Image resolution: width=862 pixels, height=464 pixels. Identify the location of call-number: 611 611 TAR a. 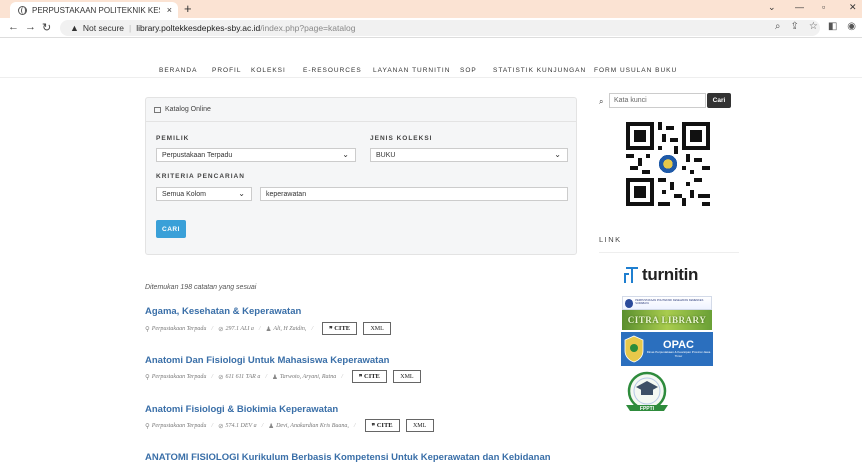
(243, 376).